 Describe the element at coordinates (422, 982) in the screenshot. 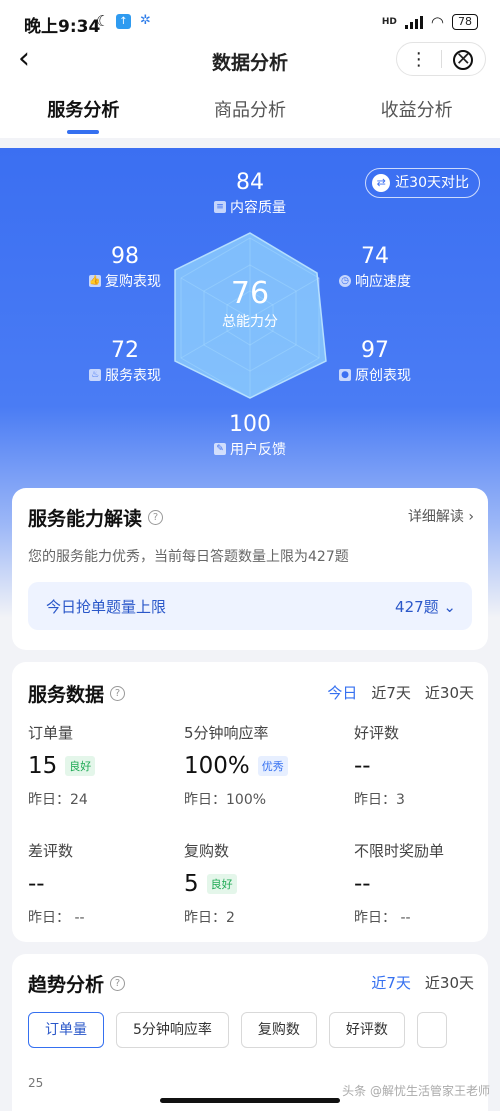

I see `trend-period-selector: 近7天 近30天` at that location.